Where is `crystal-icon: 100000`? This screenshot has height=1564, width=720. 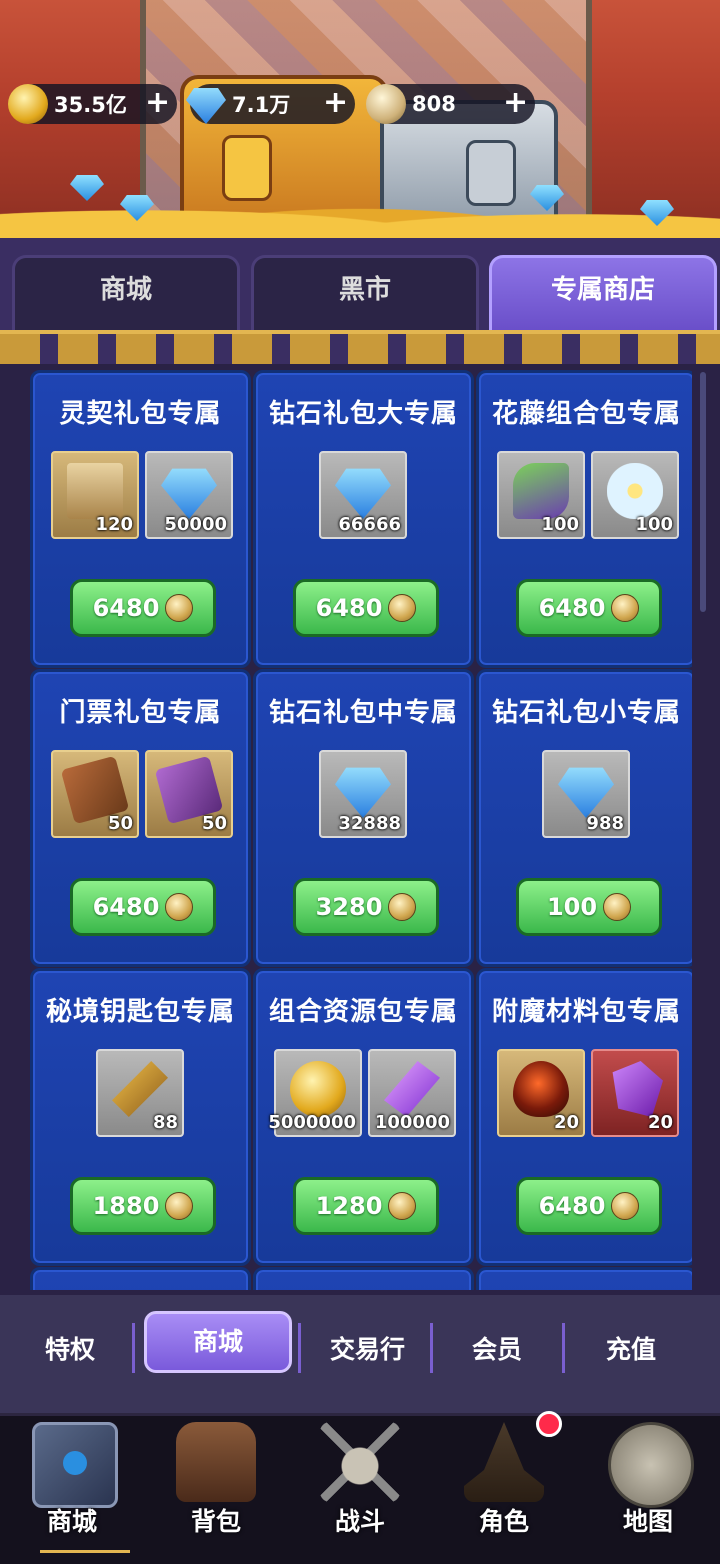 crystal-icon: 100000 is located at coordinates (412, 1093).